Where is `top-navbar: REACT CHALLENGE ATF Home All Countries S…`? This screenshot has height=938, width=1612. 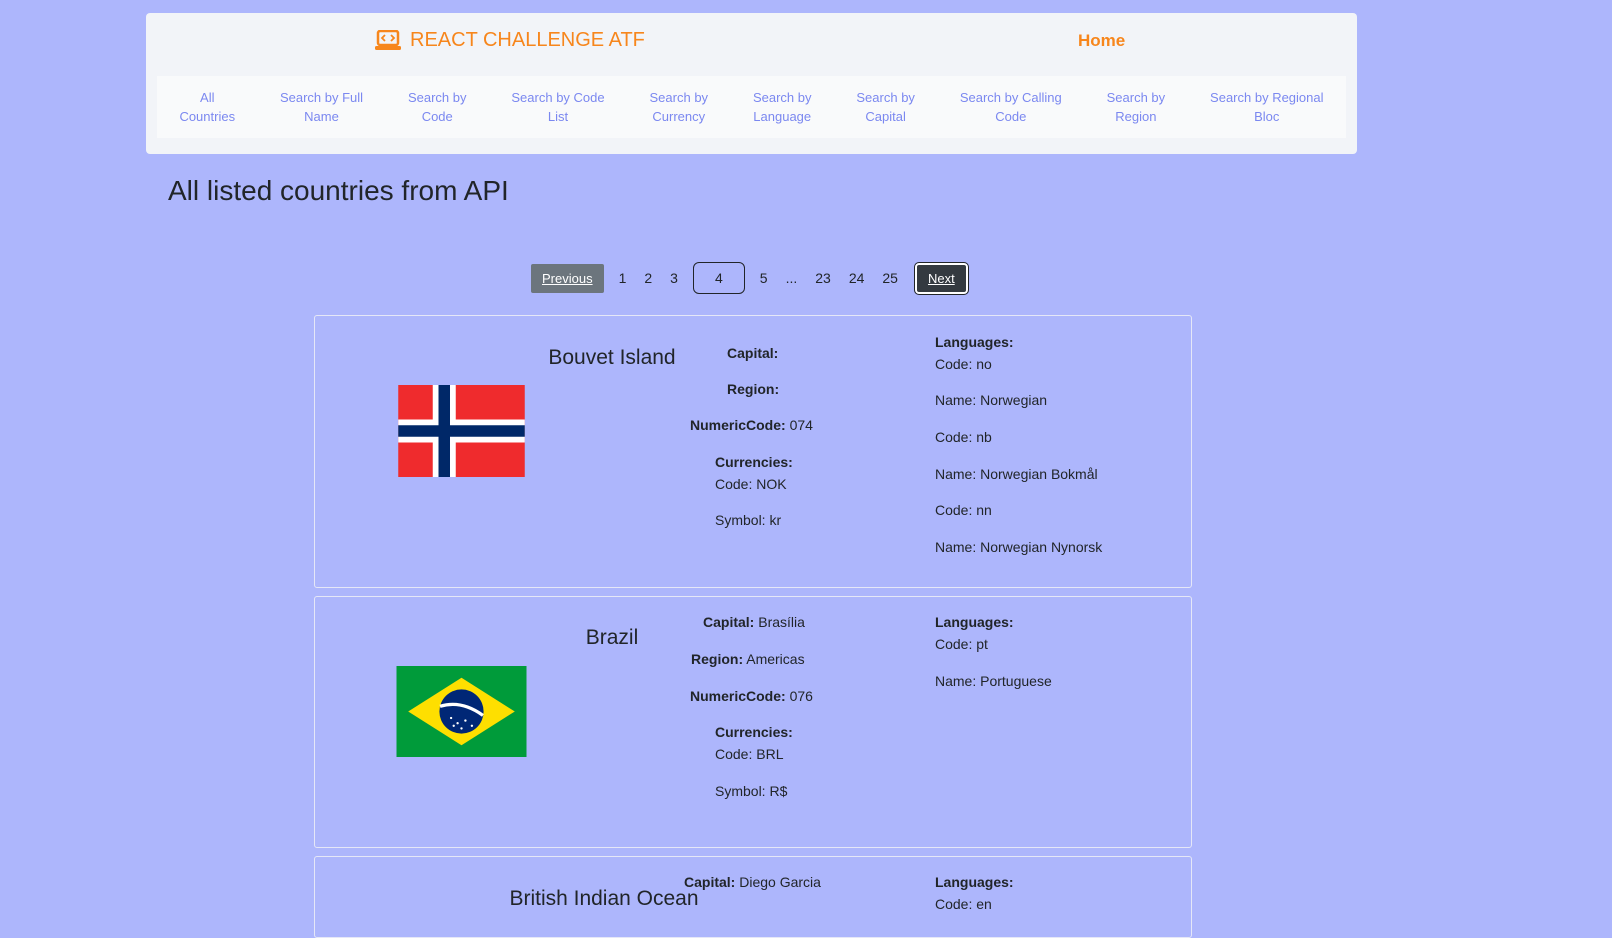 top-navbar: REACT CHALLENGE ATF Home All Countries S… is located at coordinates (751, 83).